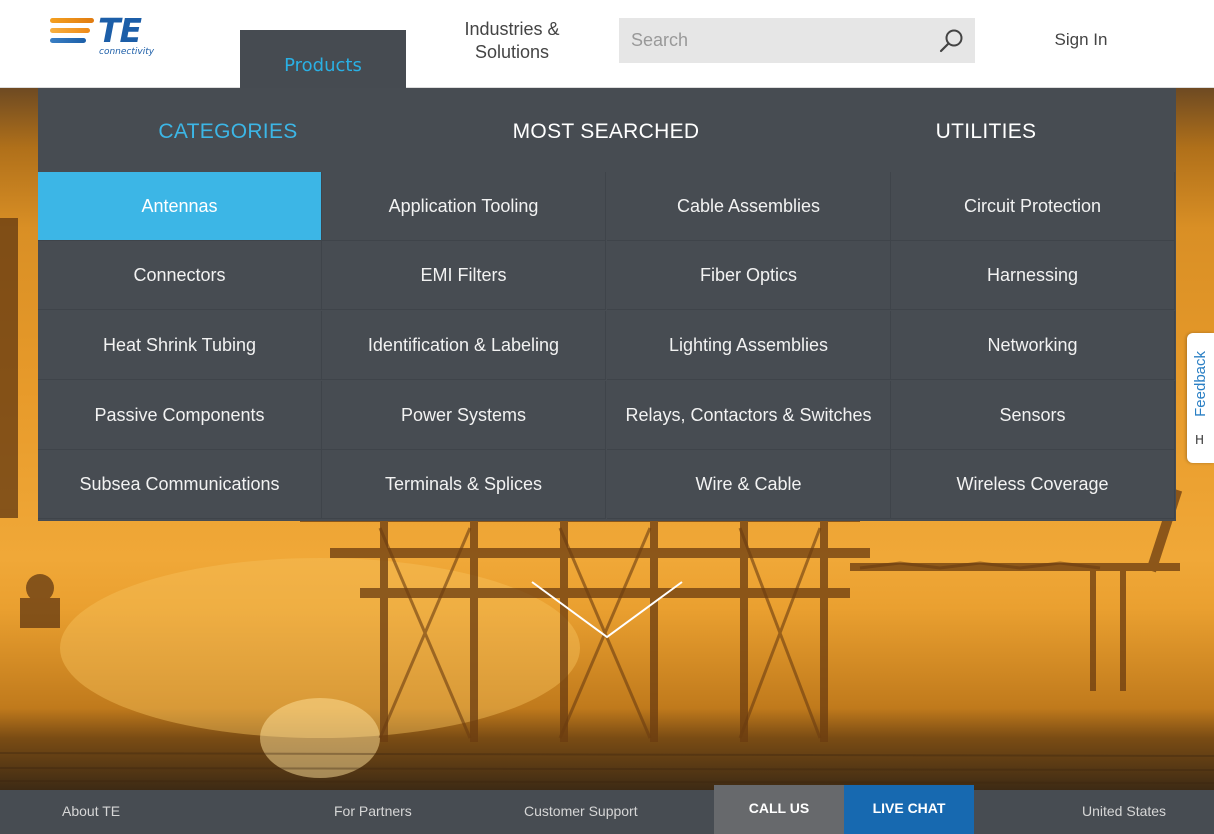 Image resolution: width=1214 pixels, height=834 pixels. Describe the element at coordinates (464, 206) in the screenshot. I see `category-application-tooling: Application Tooling` at that location.